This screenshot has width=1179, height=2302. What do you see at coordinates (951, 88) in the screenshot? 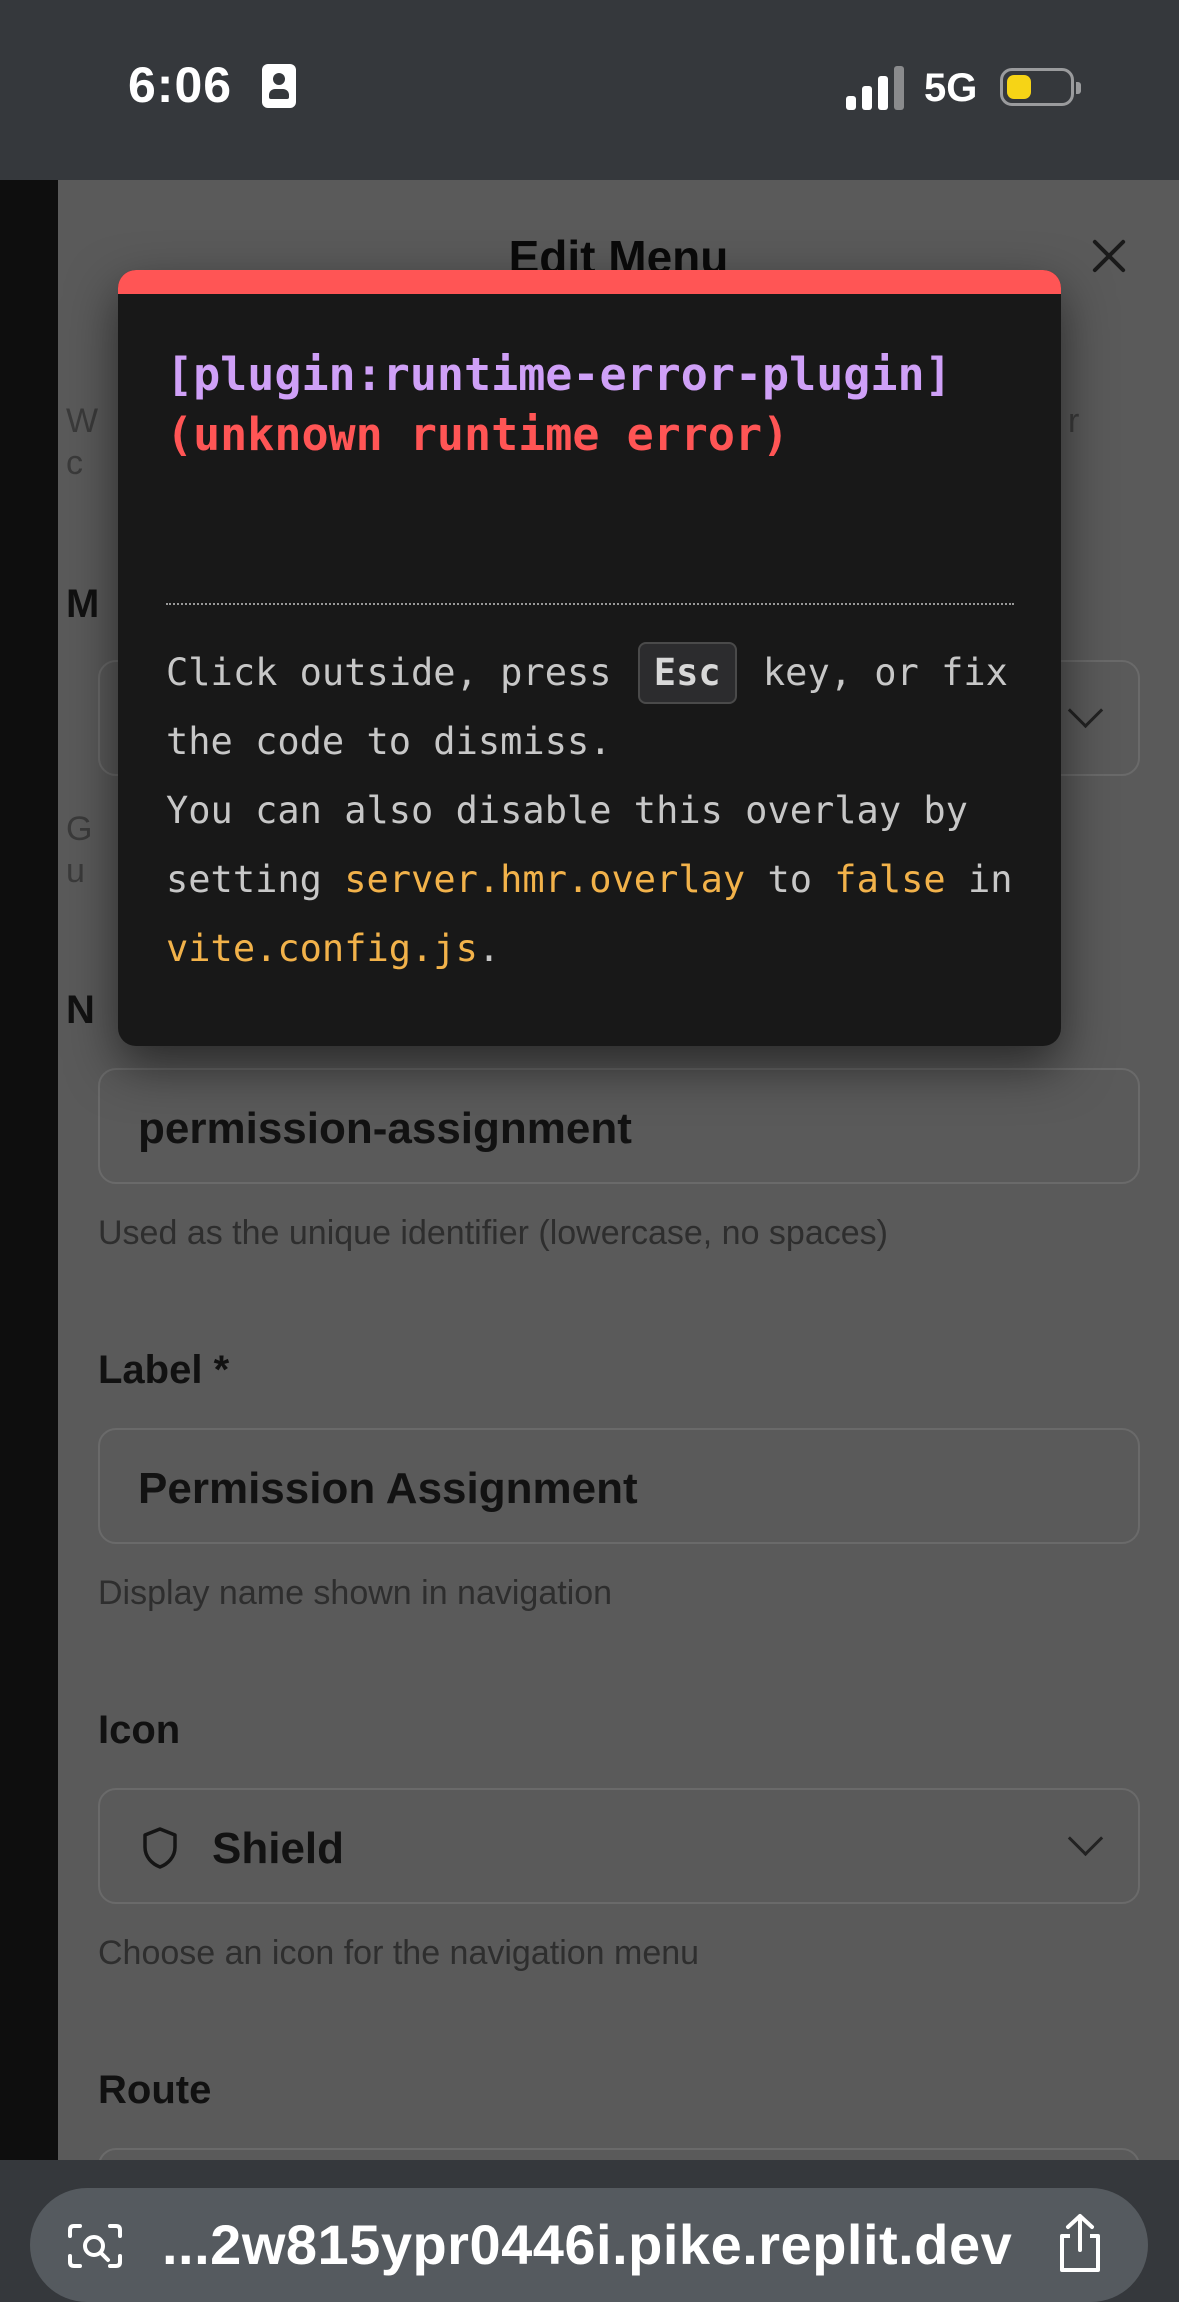
I see `network-type: 5G` at bounding box center [951, 88].